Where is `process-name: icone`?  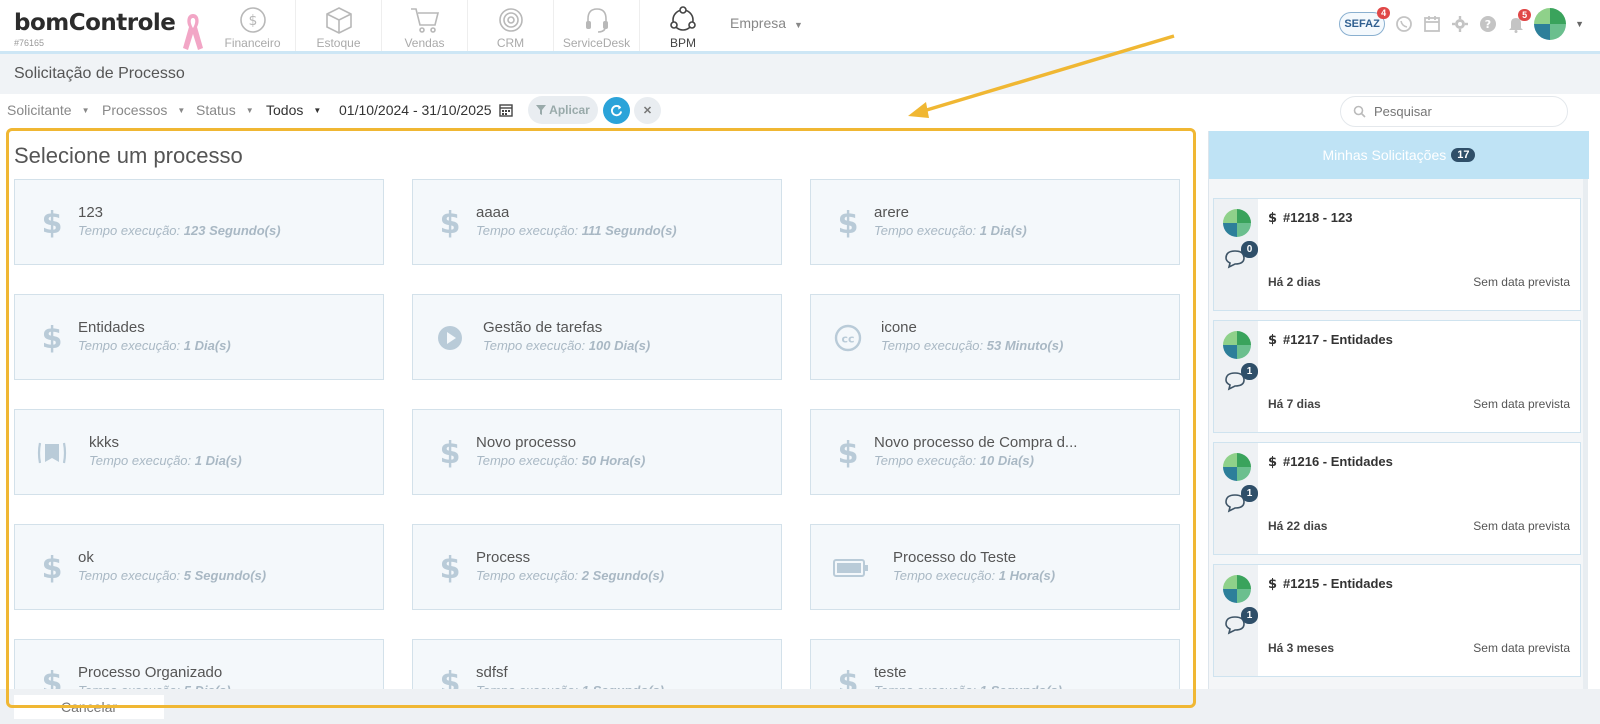
process-name: icone is located at coordinates (899, 327).